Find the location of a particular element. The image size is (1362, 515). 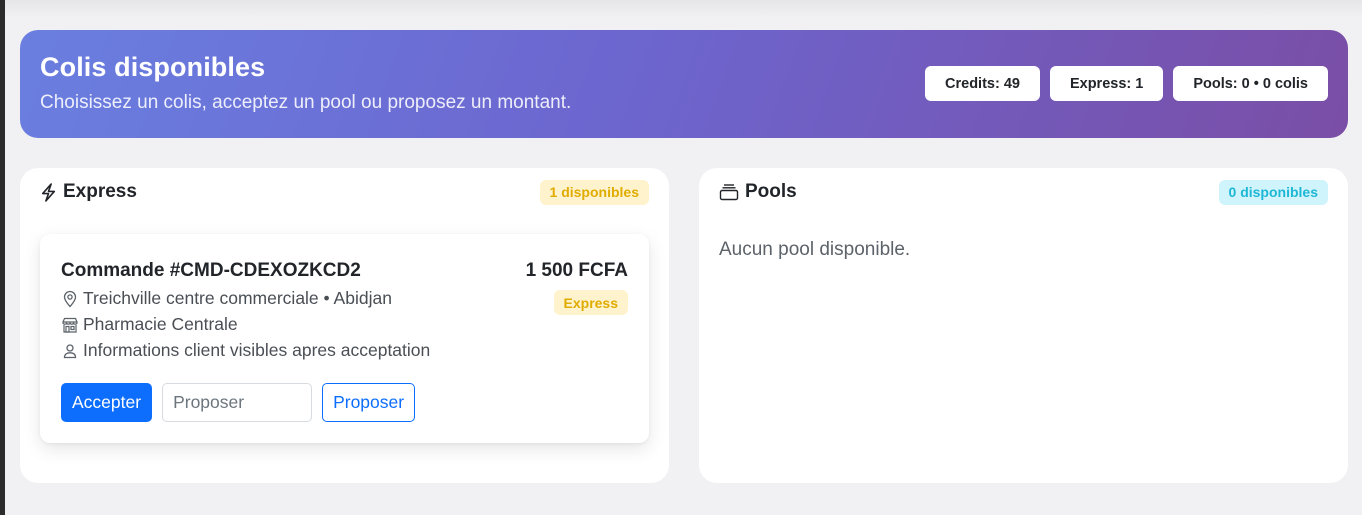

express-available-badge: 1 disponibles is located at coordinates (594, 192).